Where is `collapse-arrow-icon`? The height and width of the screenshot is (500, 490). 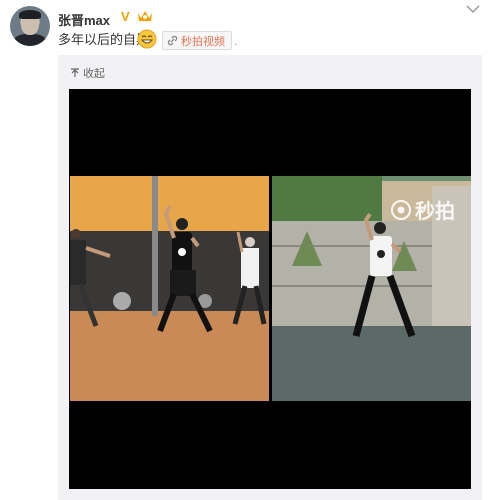 collapse-arrow-icon is located at coordinates (75, 72).